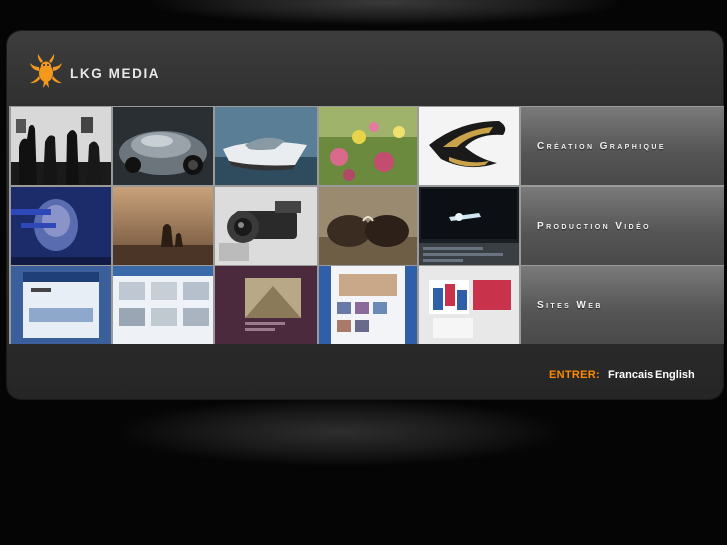  What do you see at coordinates (163, 226) in the screenshot?
I see `thumb-sunset-people` at bounding box center [163, 226].